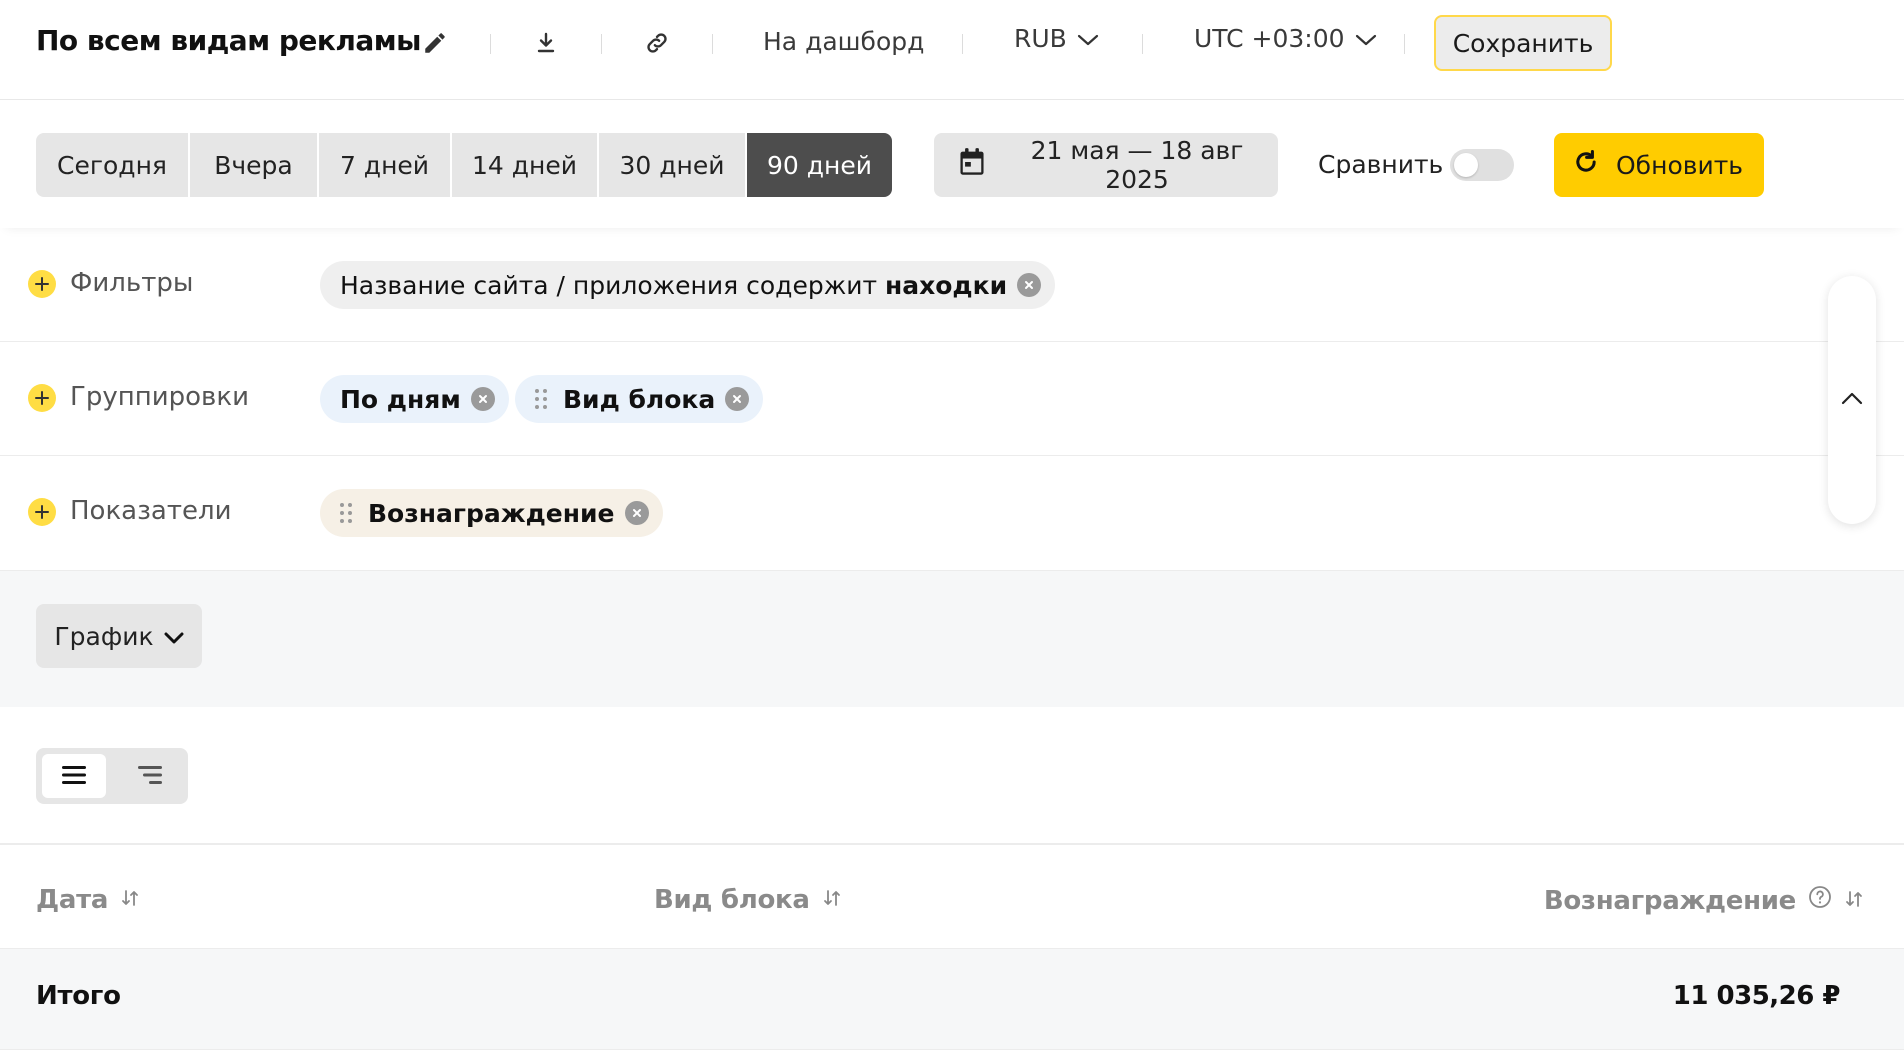 This screenshot has width=1904, height=1050. I want to click on compare-toggle, so click(1482, 165).